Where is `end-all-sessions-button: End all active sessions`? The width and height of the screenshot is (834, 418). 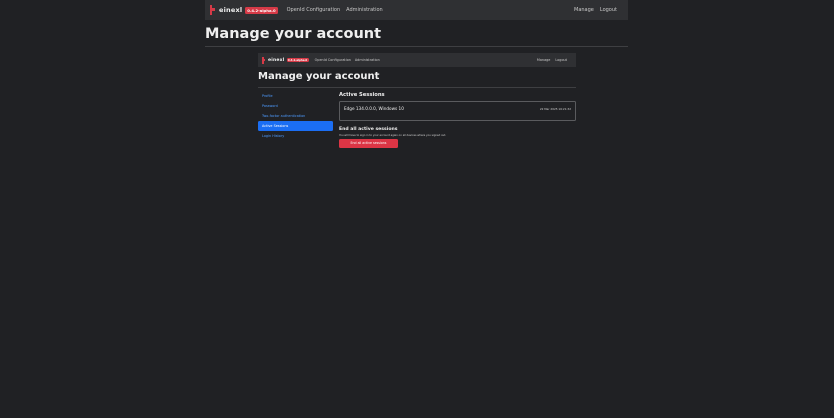 end-all-sessions-button: End all active sessions is located at coordinates (368, 143).